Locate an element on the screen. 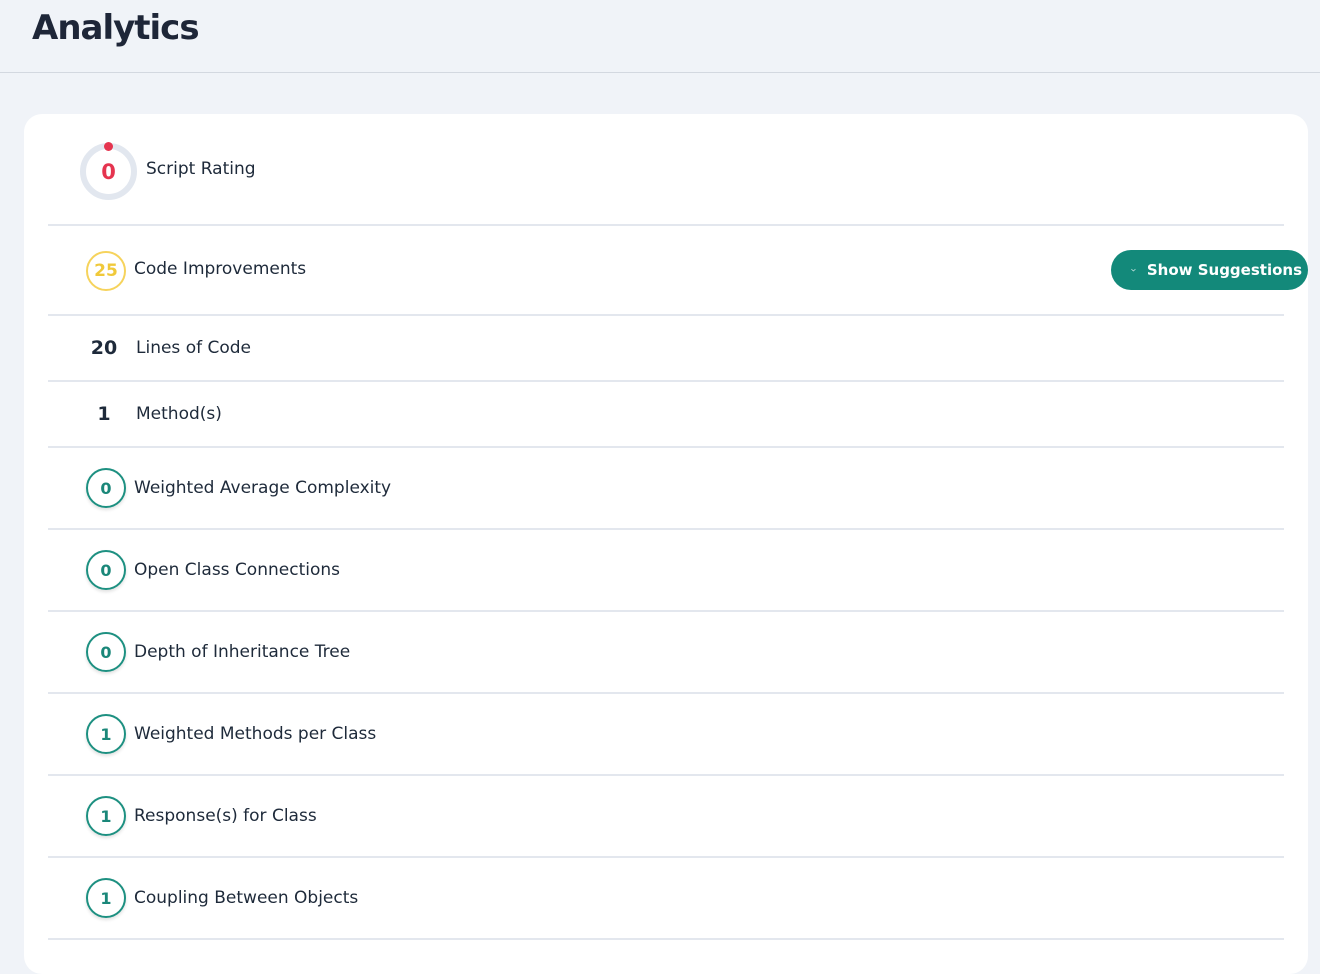 The width and height of the screenshot is (1320, 974). metric-row: 1 Weighted Methods per Class is located at coordinates (666, 735).